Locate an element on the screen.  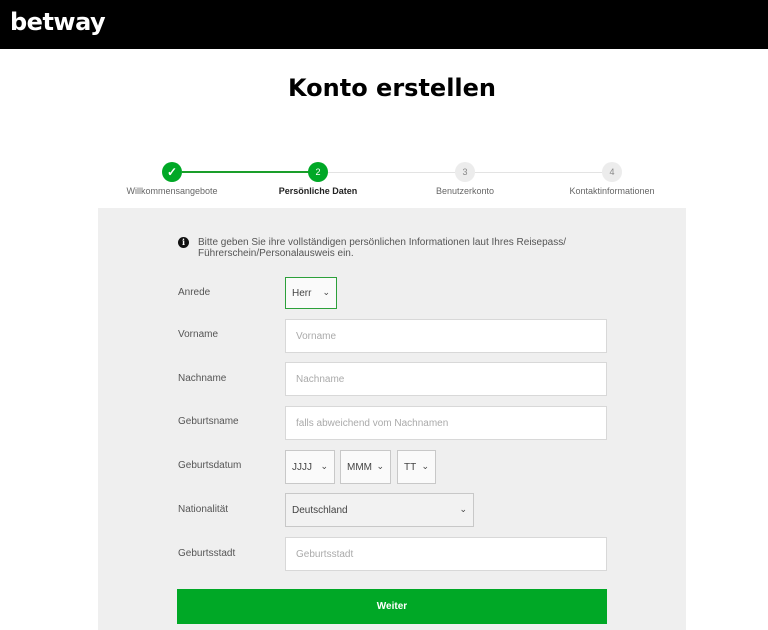
info-icon: i is located at coordinates (183, 242).